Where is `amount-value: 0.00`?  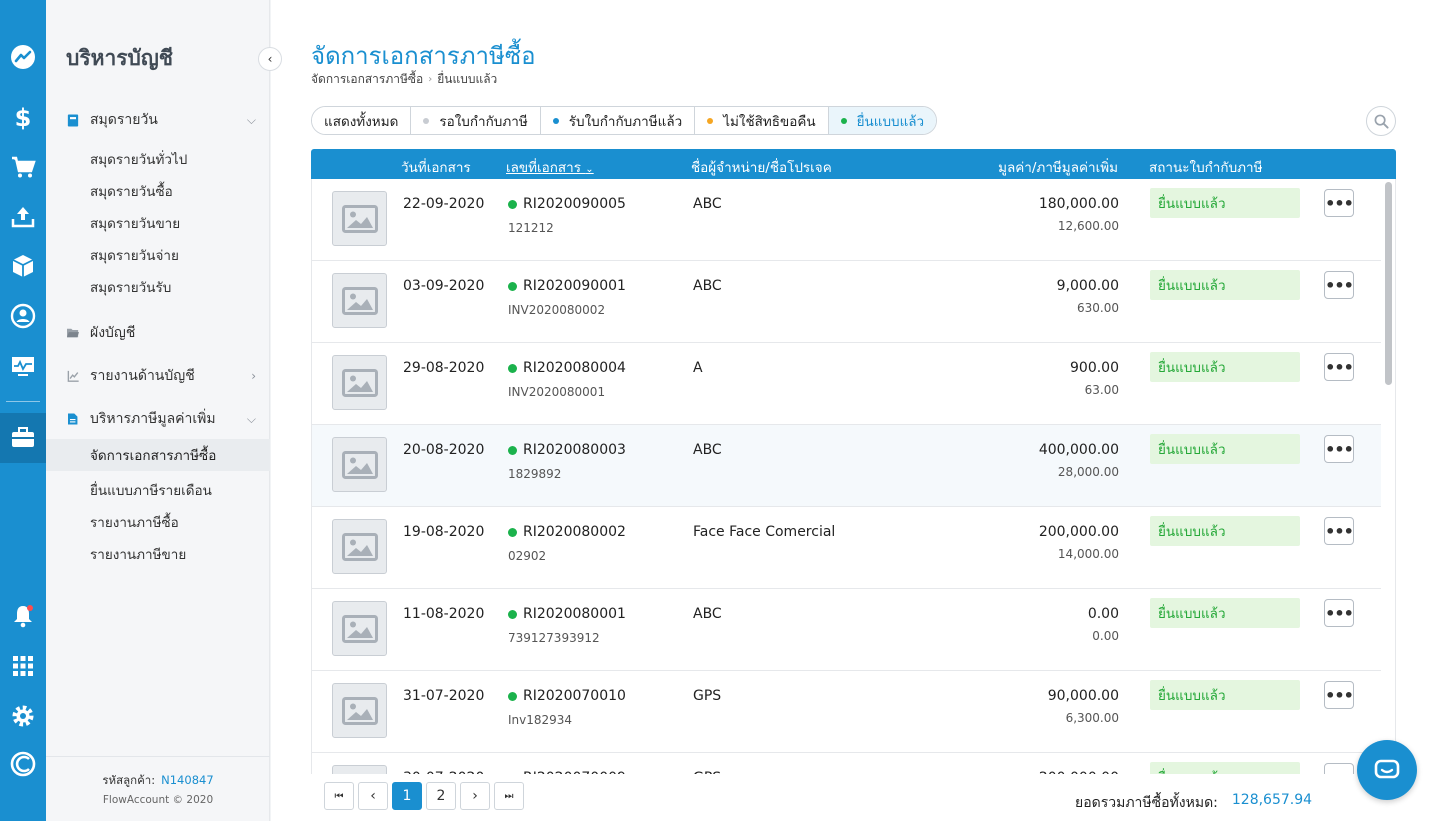
amount-value: 0.00 is located at coordinates (1103, 614).